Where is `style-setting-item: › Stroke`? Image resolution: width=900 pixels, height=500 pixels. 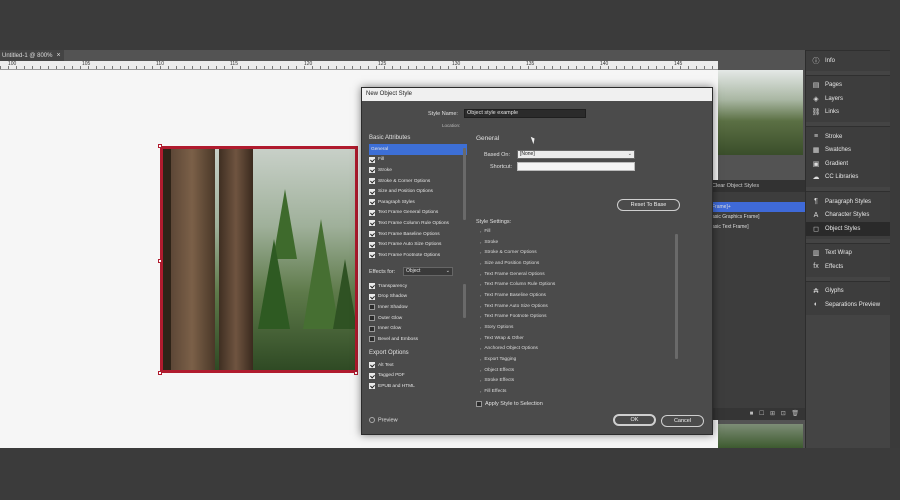
style-setting-item: › Stroke is located at coordinates (575, 242).